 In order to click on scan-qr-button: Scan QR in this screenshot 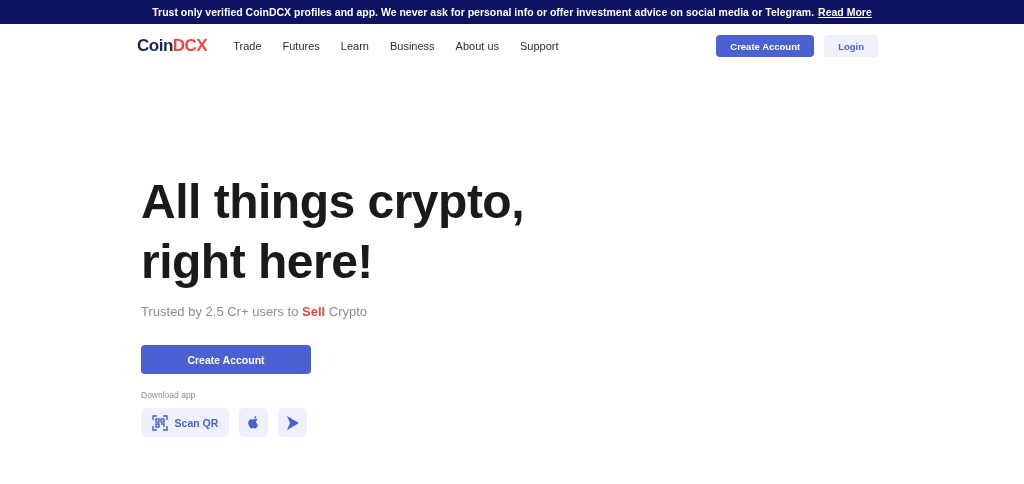, I will do `click(185, 422)`.